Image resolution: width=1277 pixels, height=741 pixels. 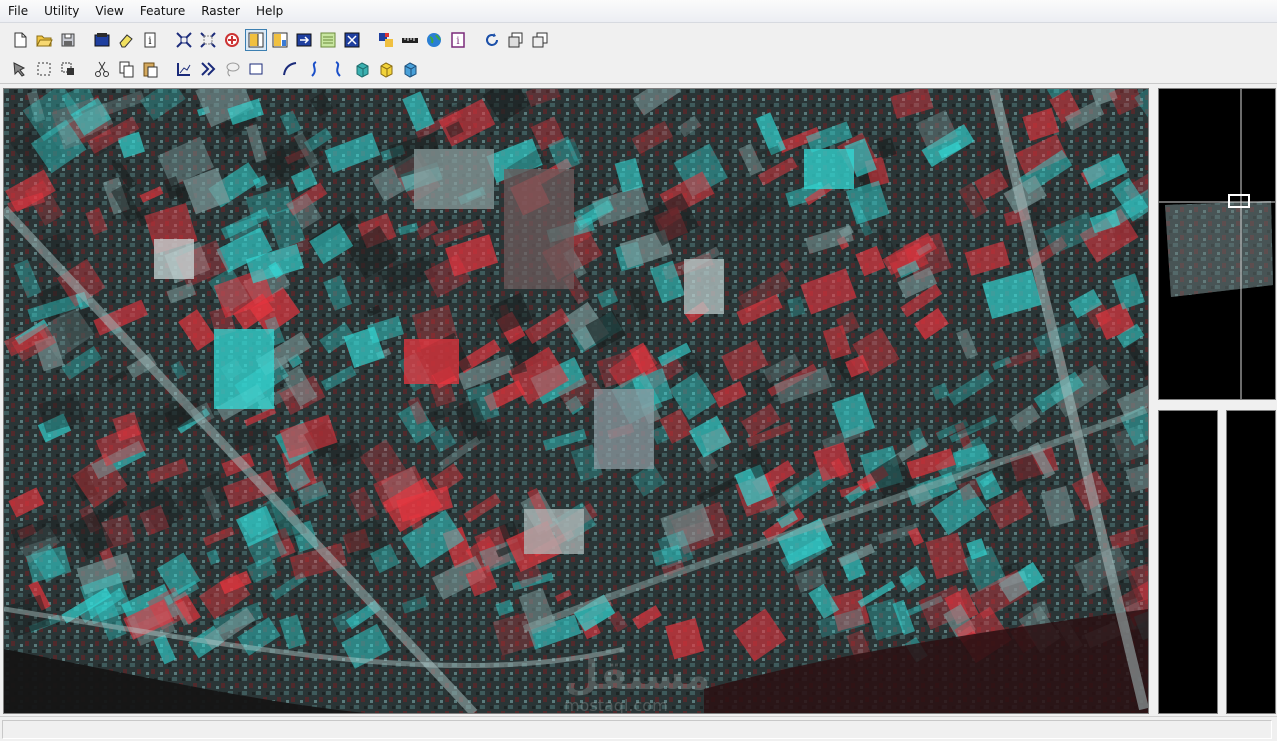 I want to click on layout-one-button, so click(x=256, y=40).